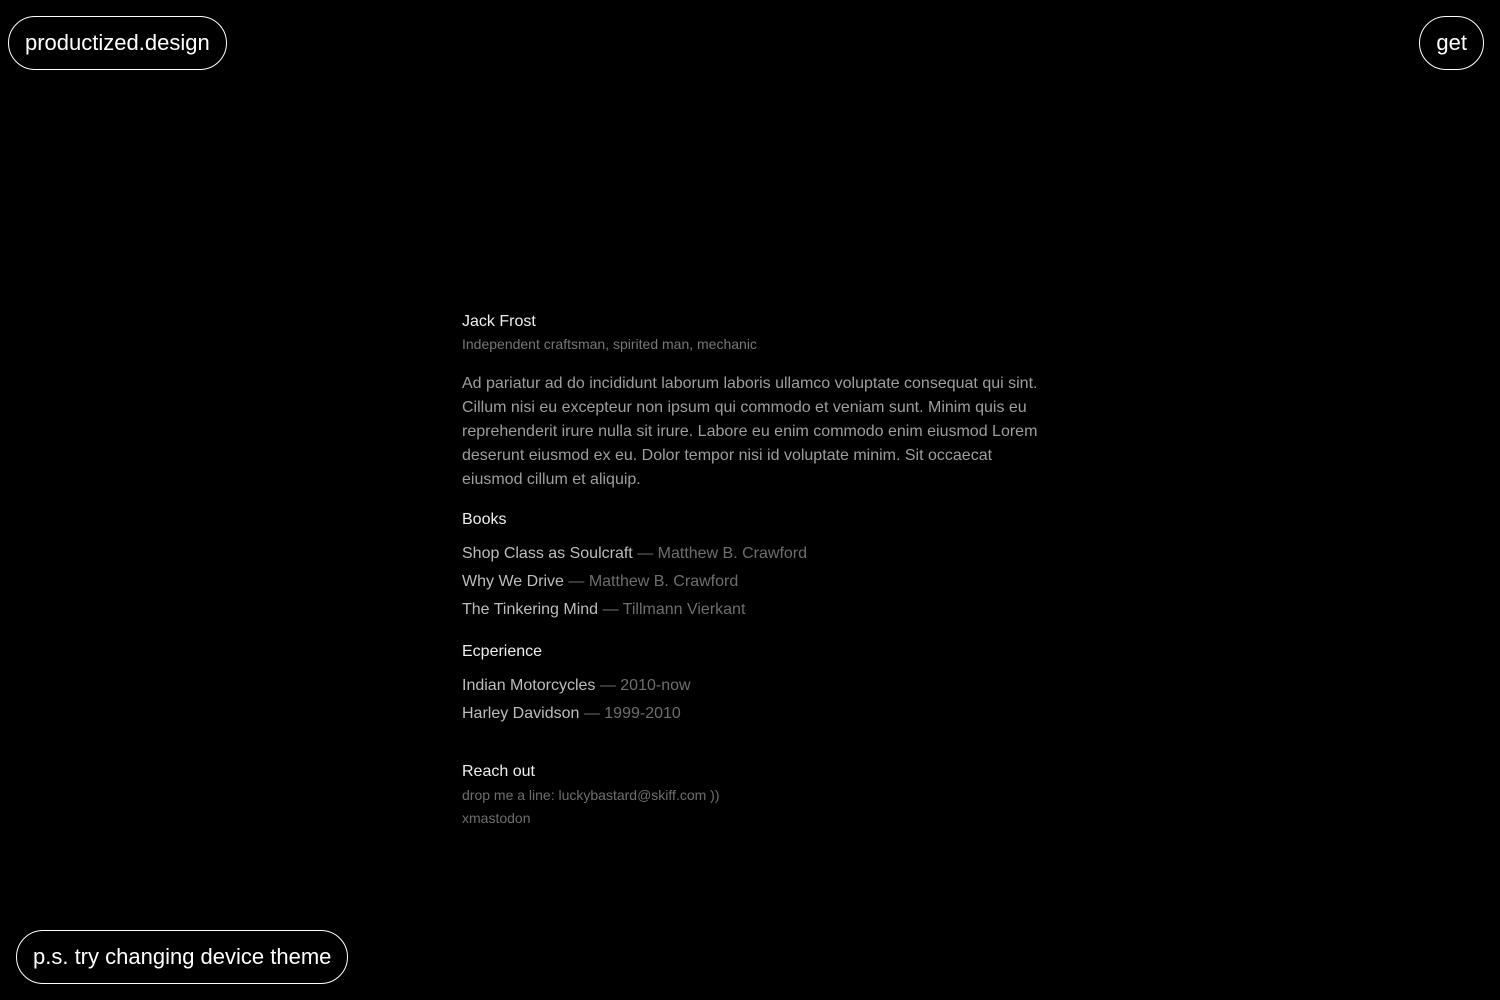  Describe the element at coordinates (502, 651) in the screenshot. I see `experience-heading: Ecperience` at that location.